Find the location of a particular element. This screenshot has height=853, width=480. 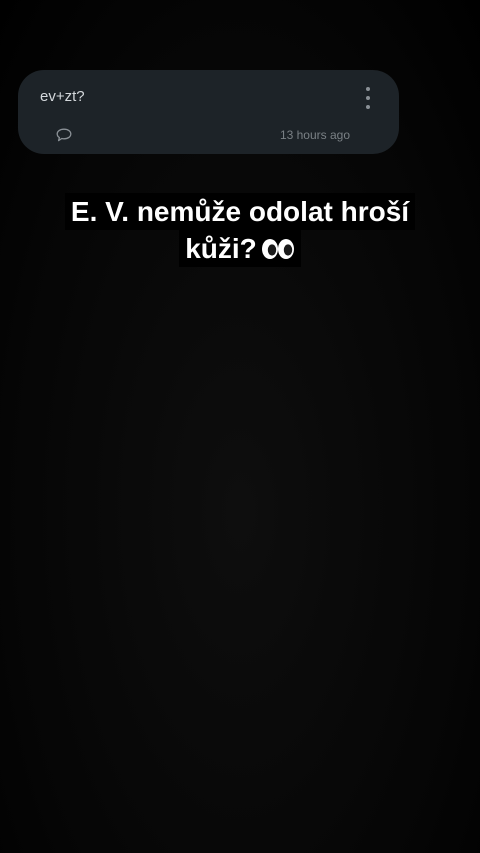

eyes-emoji-icon is located at coordinates (277, 248).